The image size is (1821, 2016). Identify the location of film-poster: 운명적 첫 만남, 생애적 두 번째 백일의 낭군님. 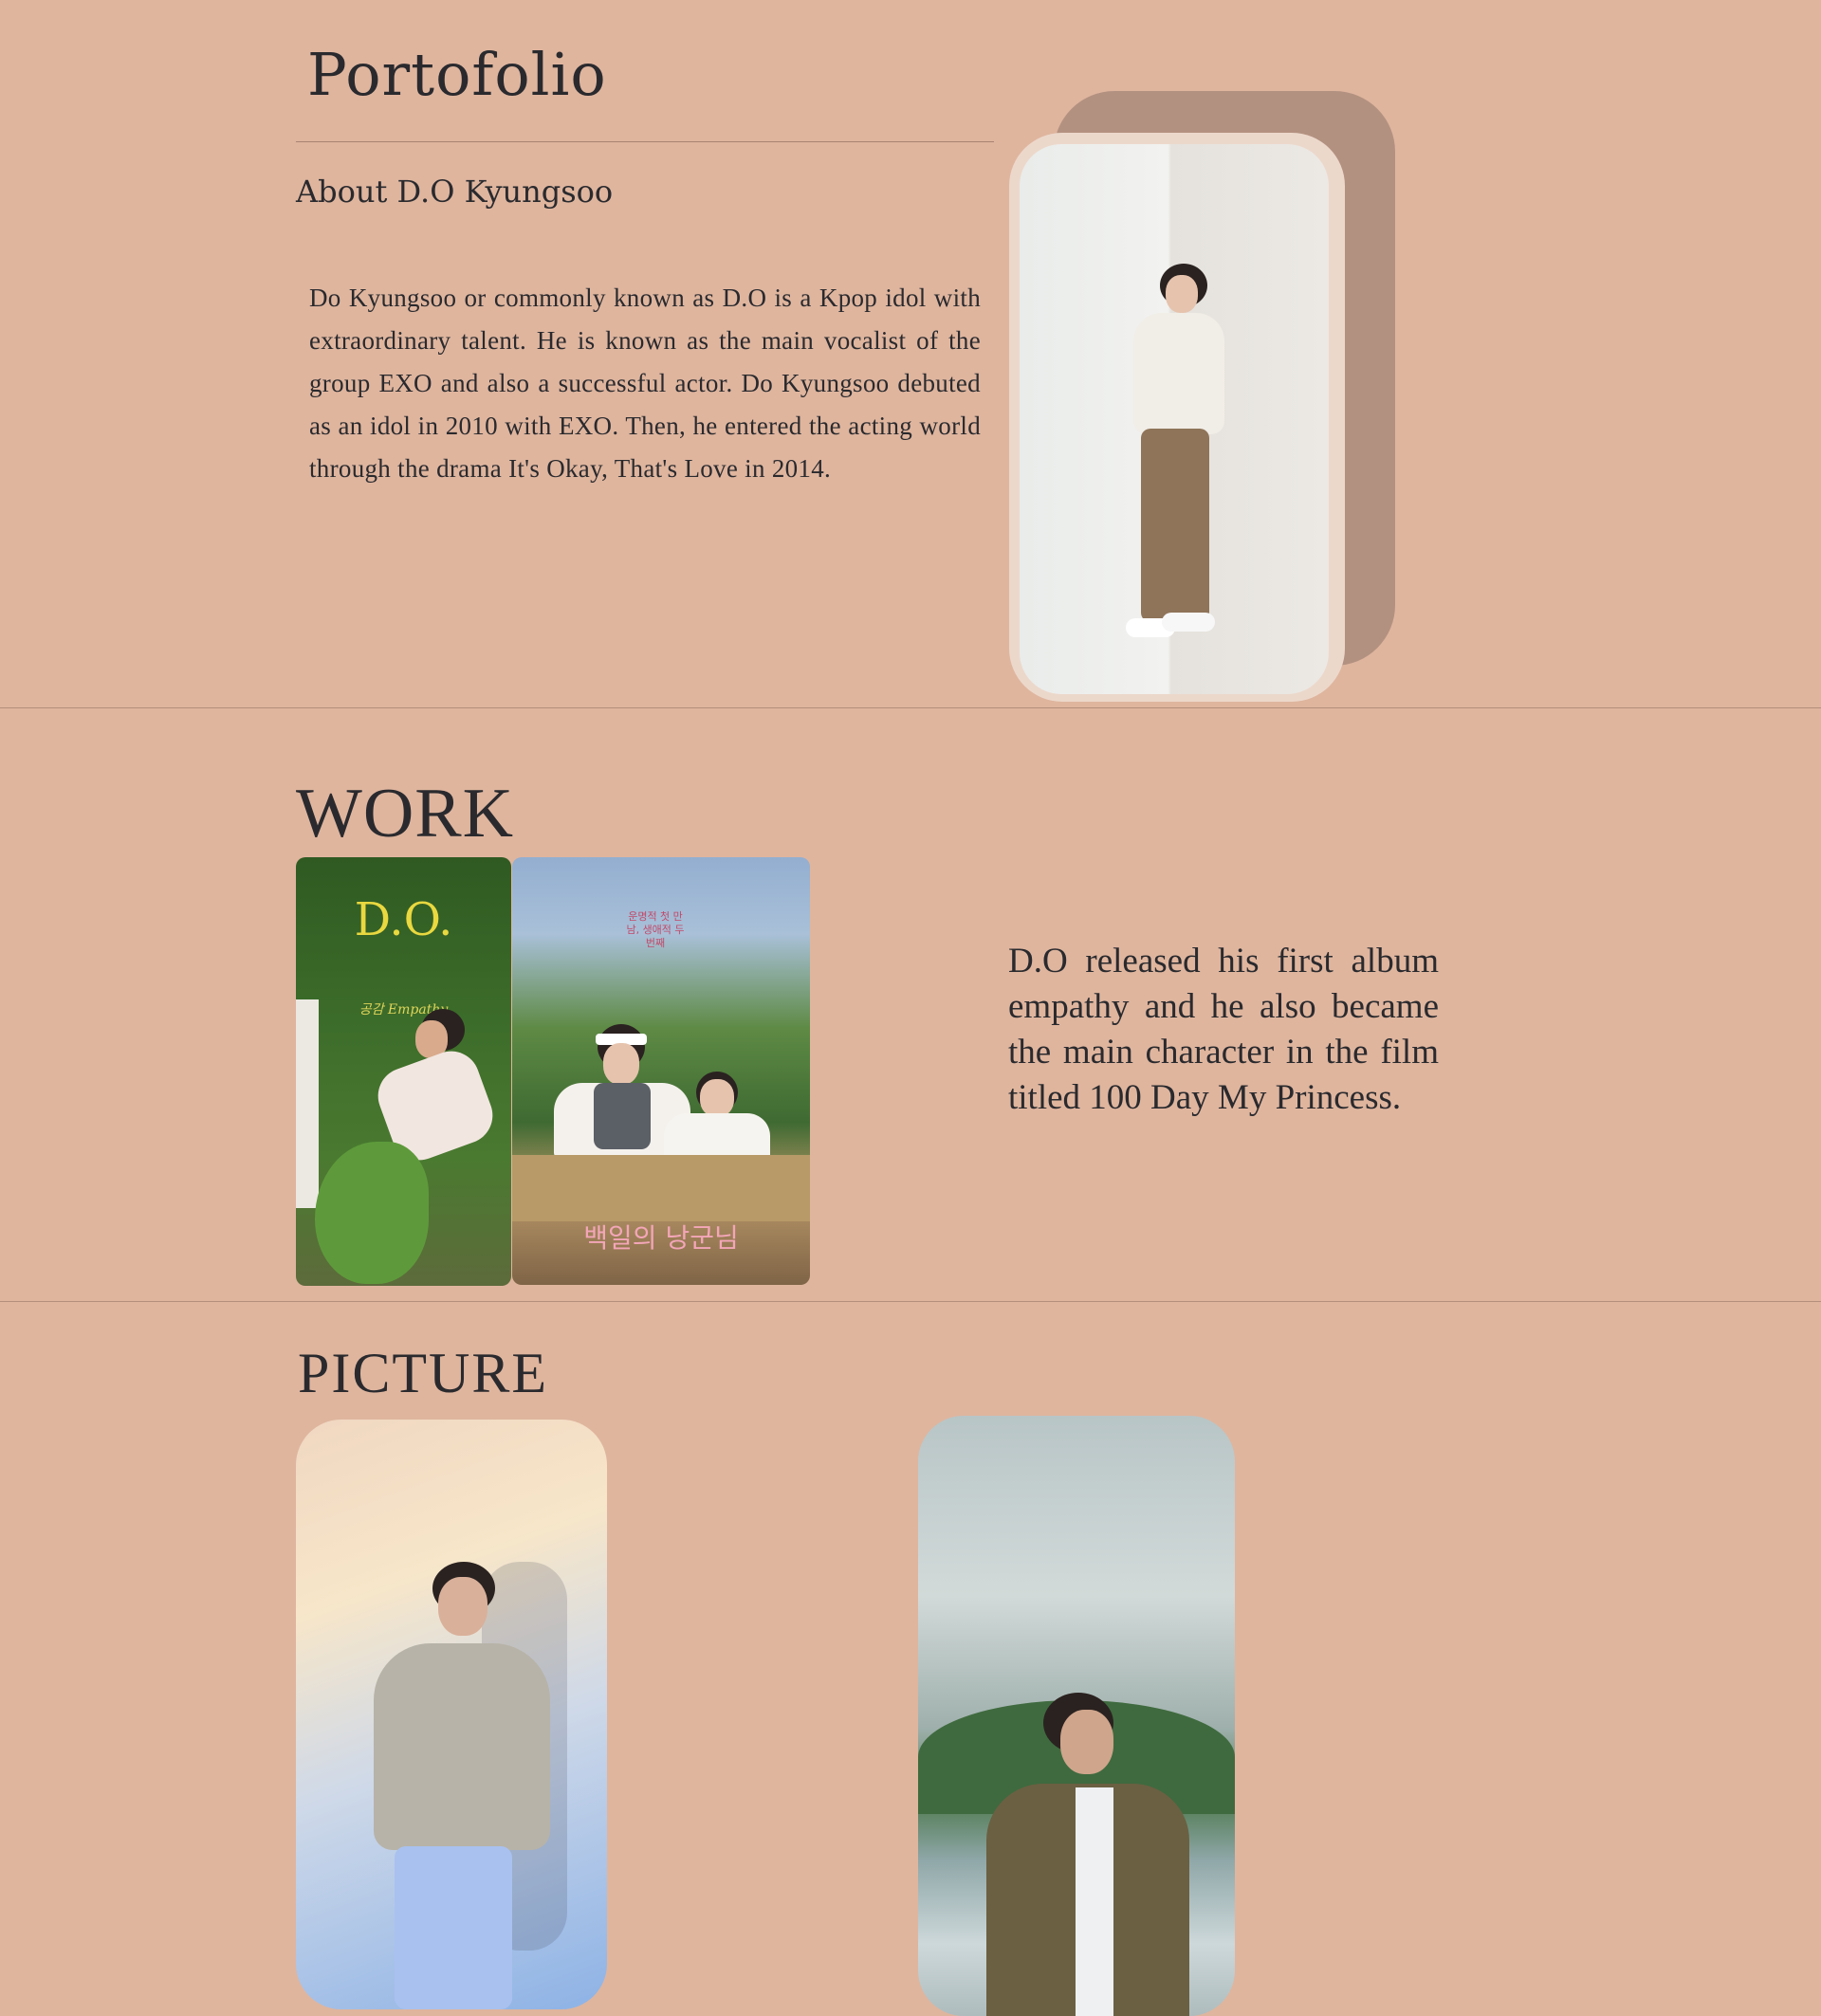
(661, 1071).